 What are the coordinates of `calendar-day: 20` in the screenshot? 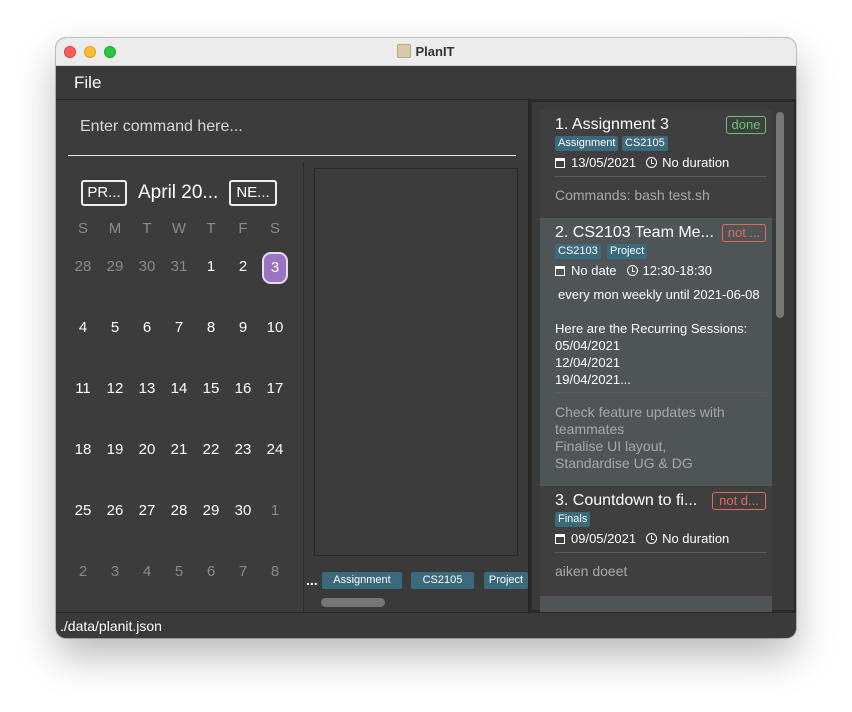 It's located at (147, 450).